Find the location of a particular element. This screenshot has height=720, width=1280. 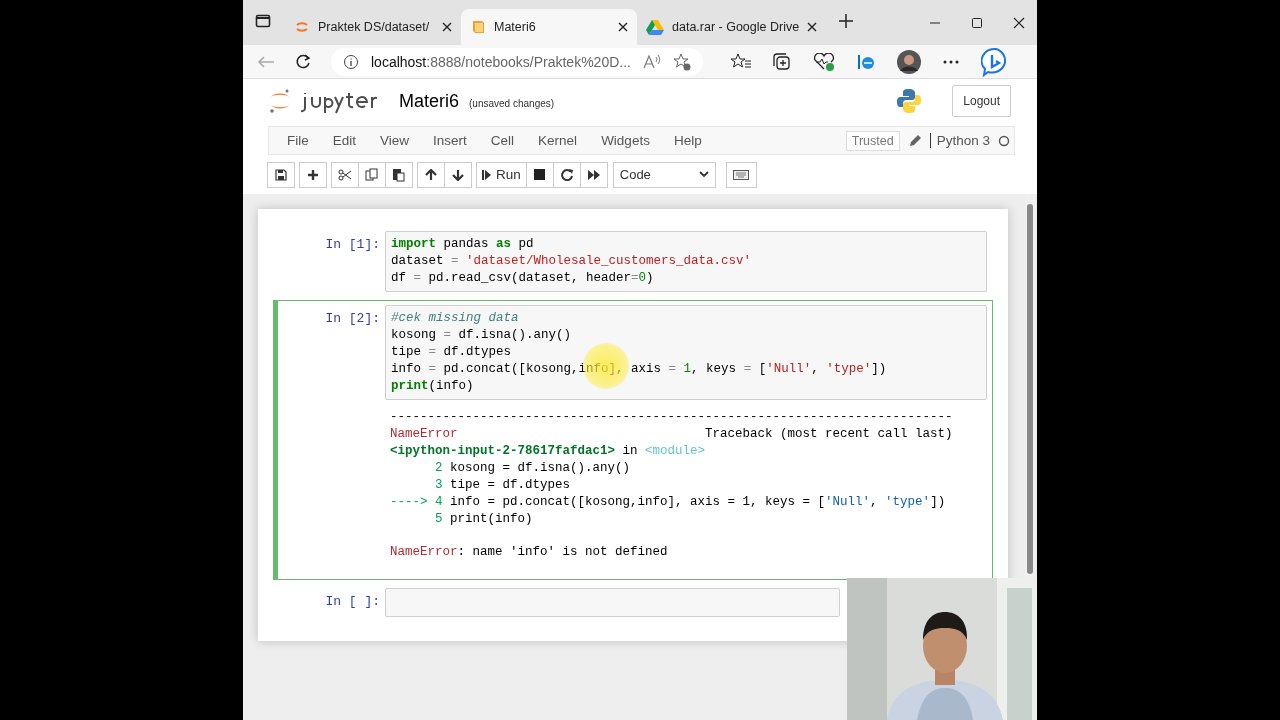

stop-icon is located at coordinates (540, 174).